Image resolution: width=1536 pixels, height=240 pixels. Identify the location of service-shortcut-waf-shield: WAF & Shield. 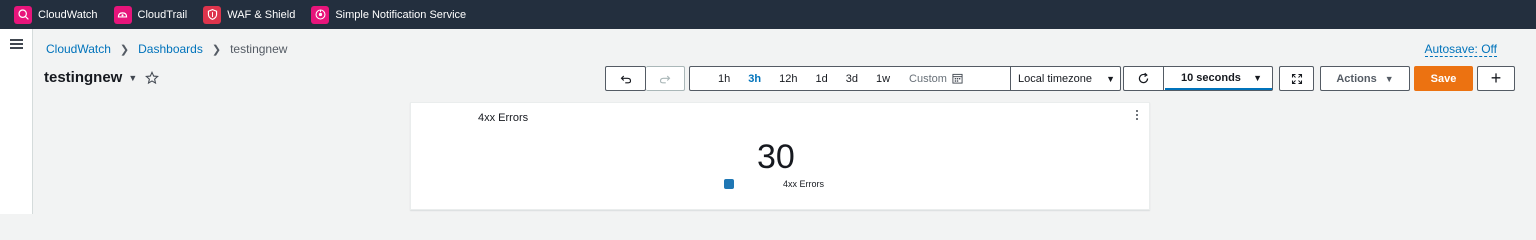
(249, 14).